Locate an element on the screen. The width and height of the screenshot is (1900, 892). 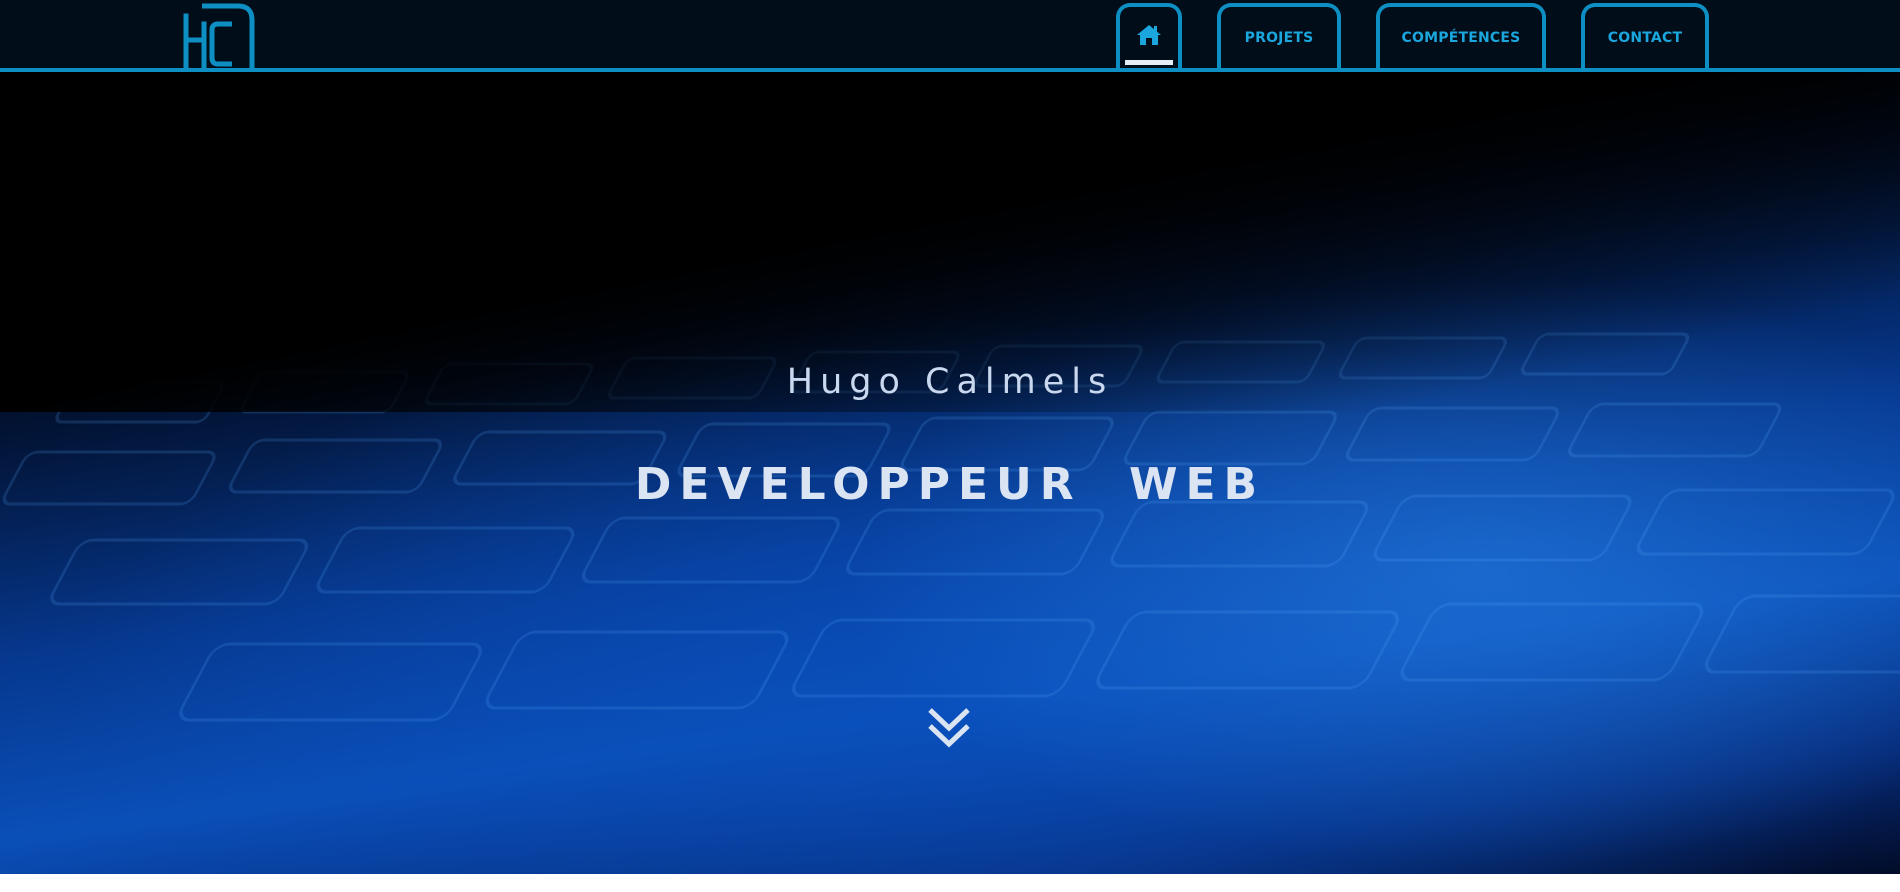
site-logo is located at coordinates (219, 35).